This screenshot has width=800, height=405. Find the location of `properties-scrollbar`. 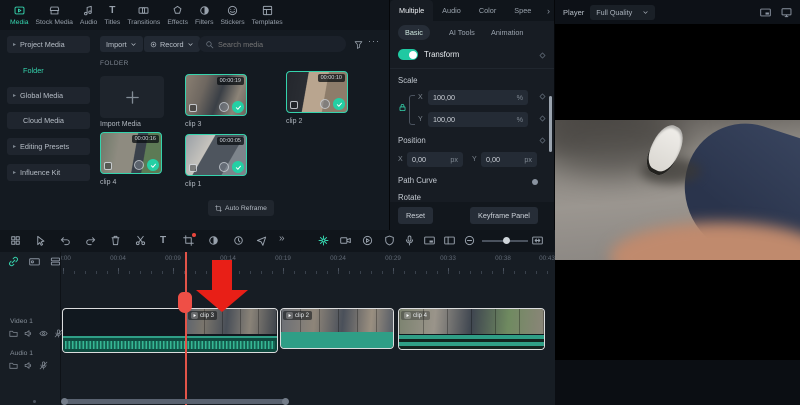

properties-scrollbar is located at coordinates (550, 124).